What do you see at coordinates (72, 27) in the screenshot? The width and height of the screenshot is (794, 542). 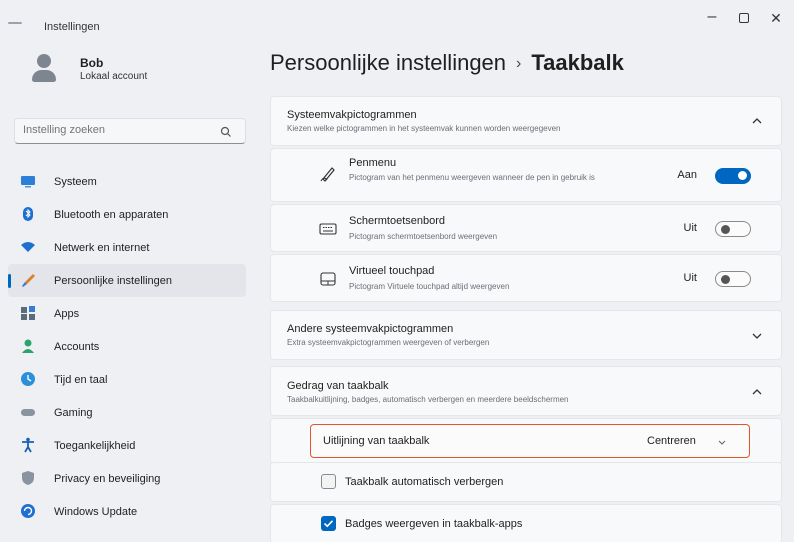 I see `window-title: Instellingen` at bounding box center [72, 27].